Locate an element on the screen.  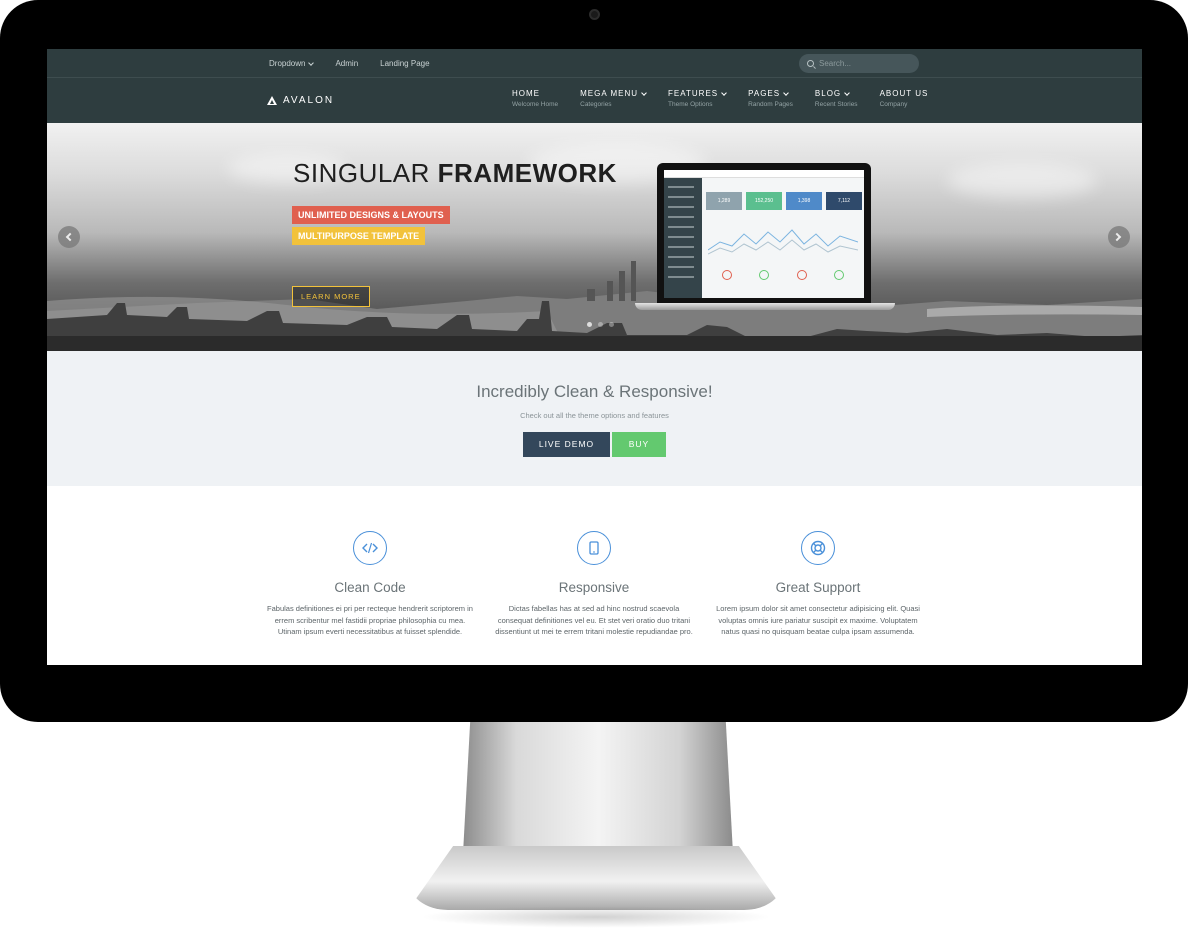
top-link-landing-page: Landing Page is located at coordinates (404, 63).